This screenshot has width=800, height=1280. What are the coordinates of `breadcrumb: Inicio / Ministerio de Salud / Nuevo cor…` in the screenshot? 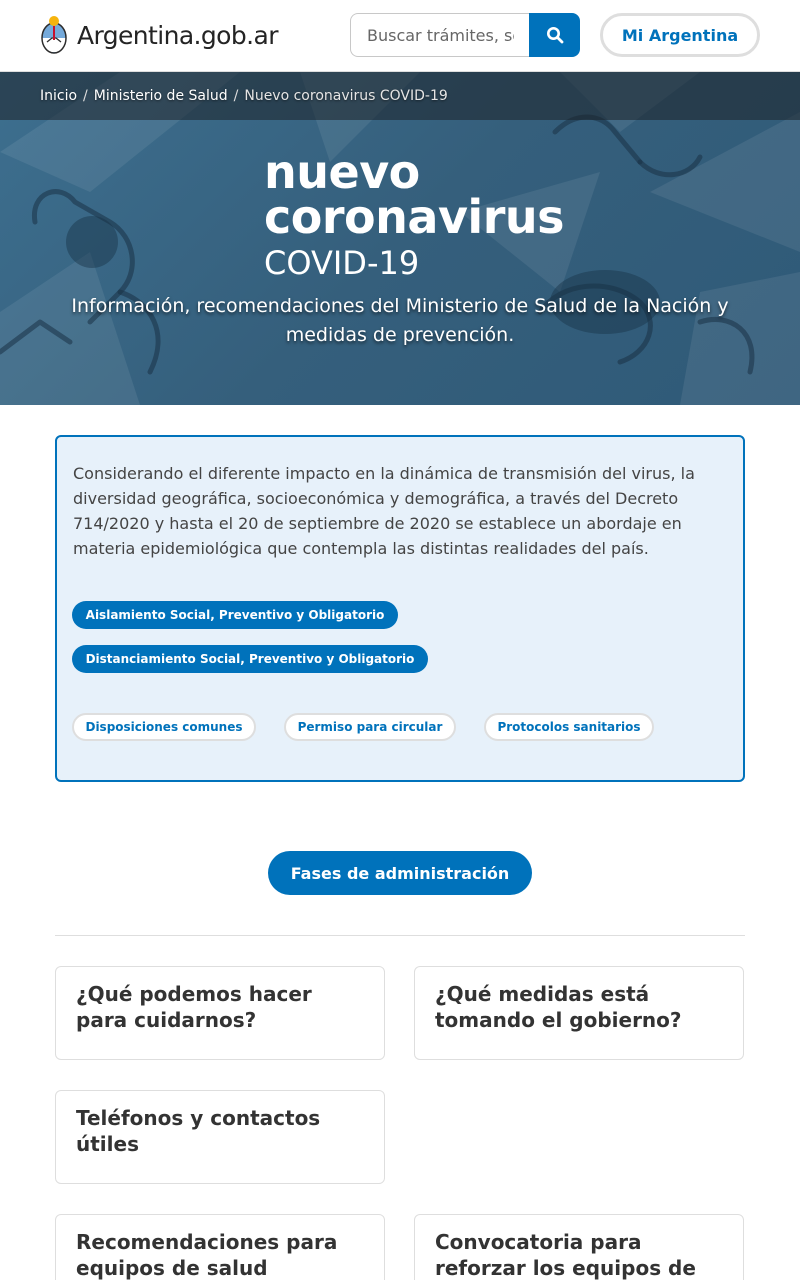 It's located at (400, 96).